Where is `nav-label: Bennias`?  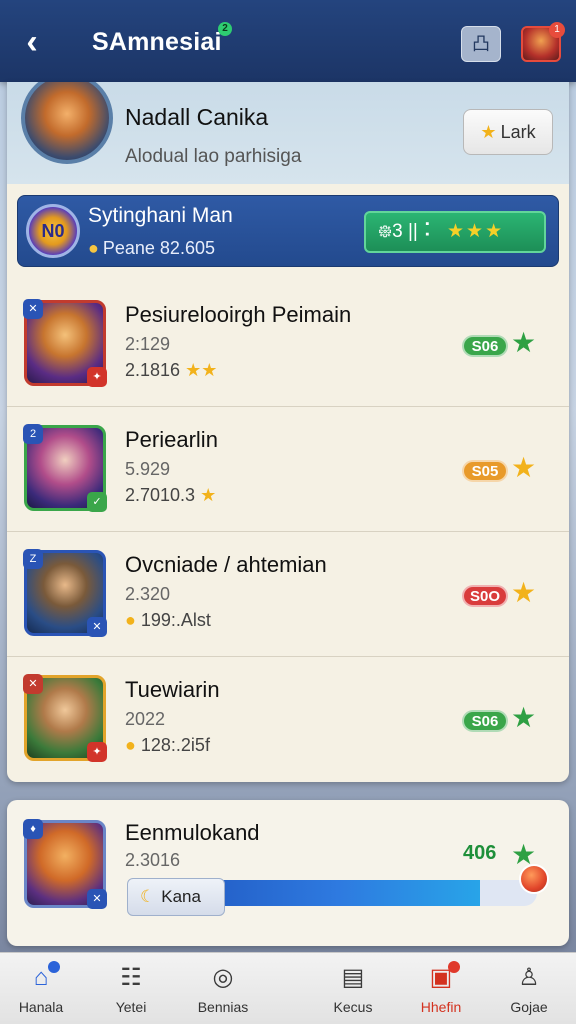
nav-label: Bennias is located at coordinates (223, 1007).